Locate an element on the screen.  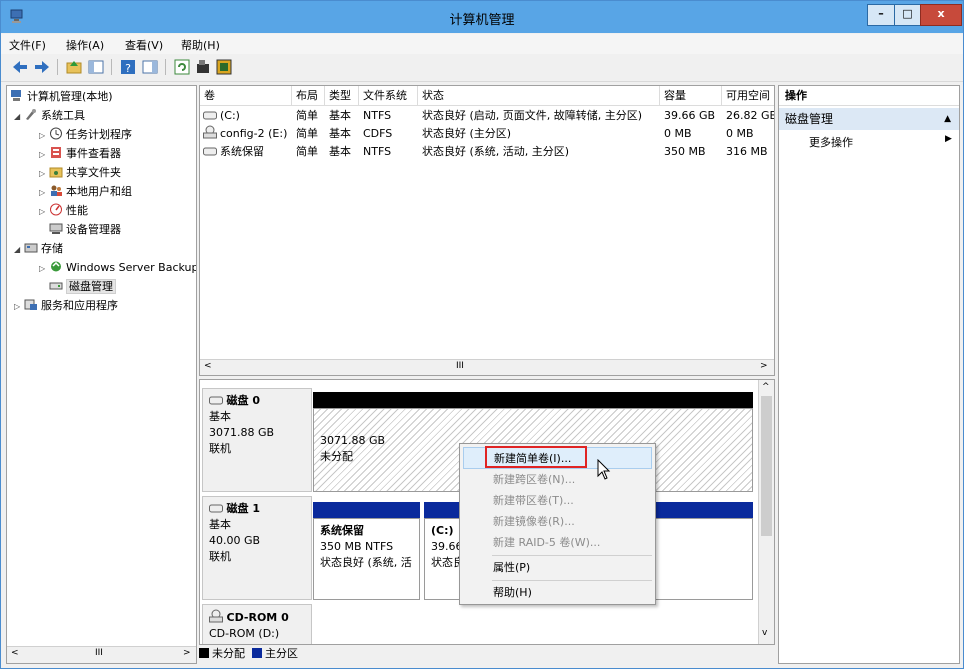
minimize-button: – is located at coordinates (881, 15).